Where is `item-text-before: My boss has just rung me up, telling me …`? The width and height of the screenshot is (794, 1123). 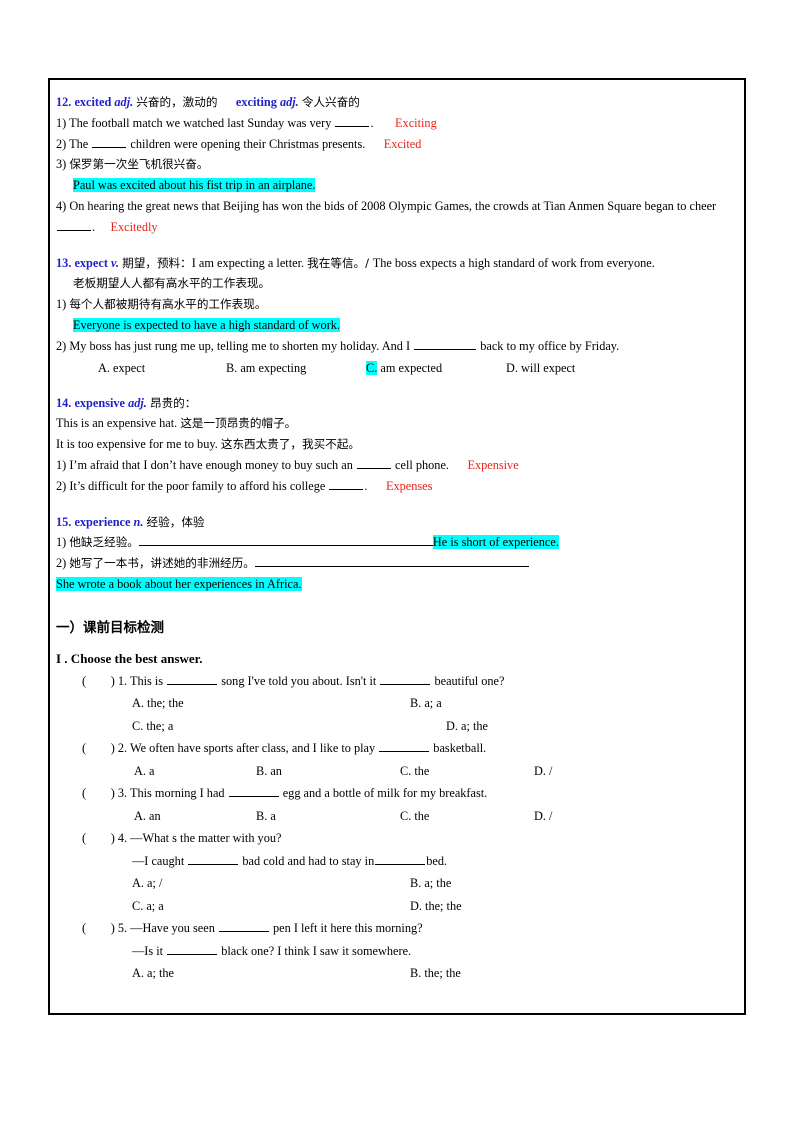 item-text-before: My boss has just rung me up, telling me … is located at coordinates (241, 345).